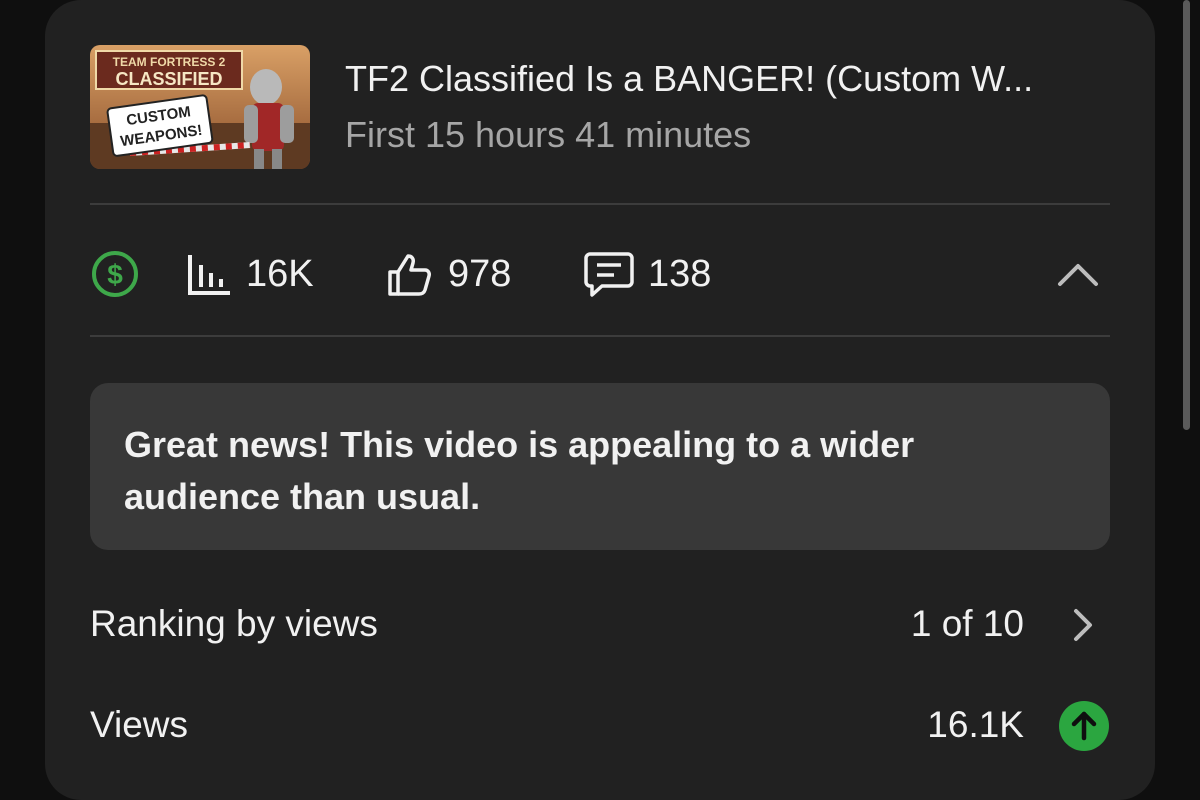  What do you see at coordinates (975, 724) in the screenshot?
I see `views-value: 16.1K` at bounding box center [975, 724].